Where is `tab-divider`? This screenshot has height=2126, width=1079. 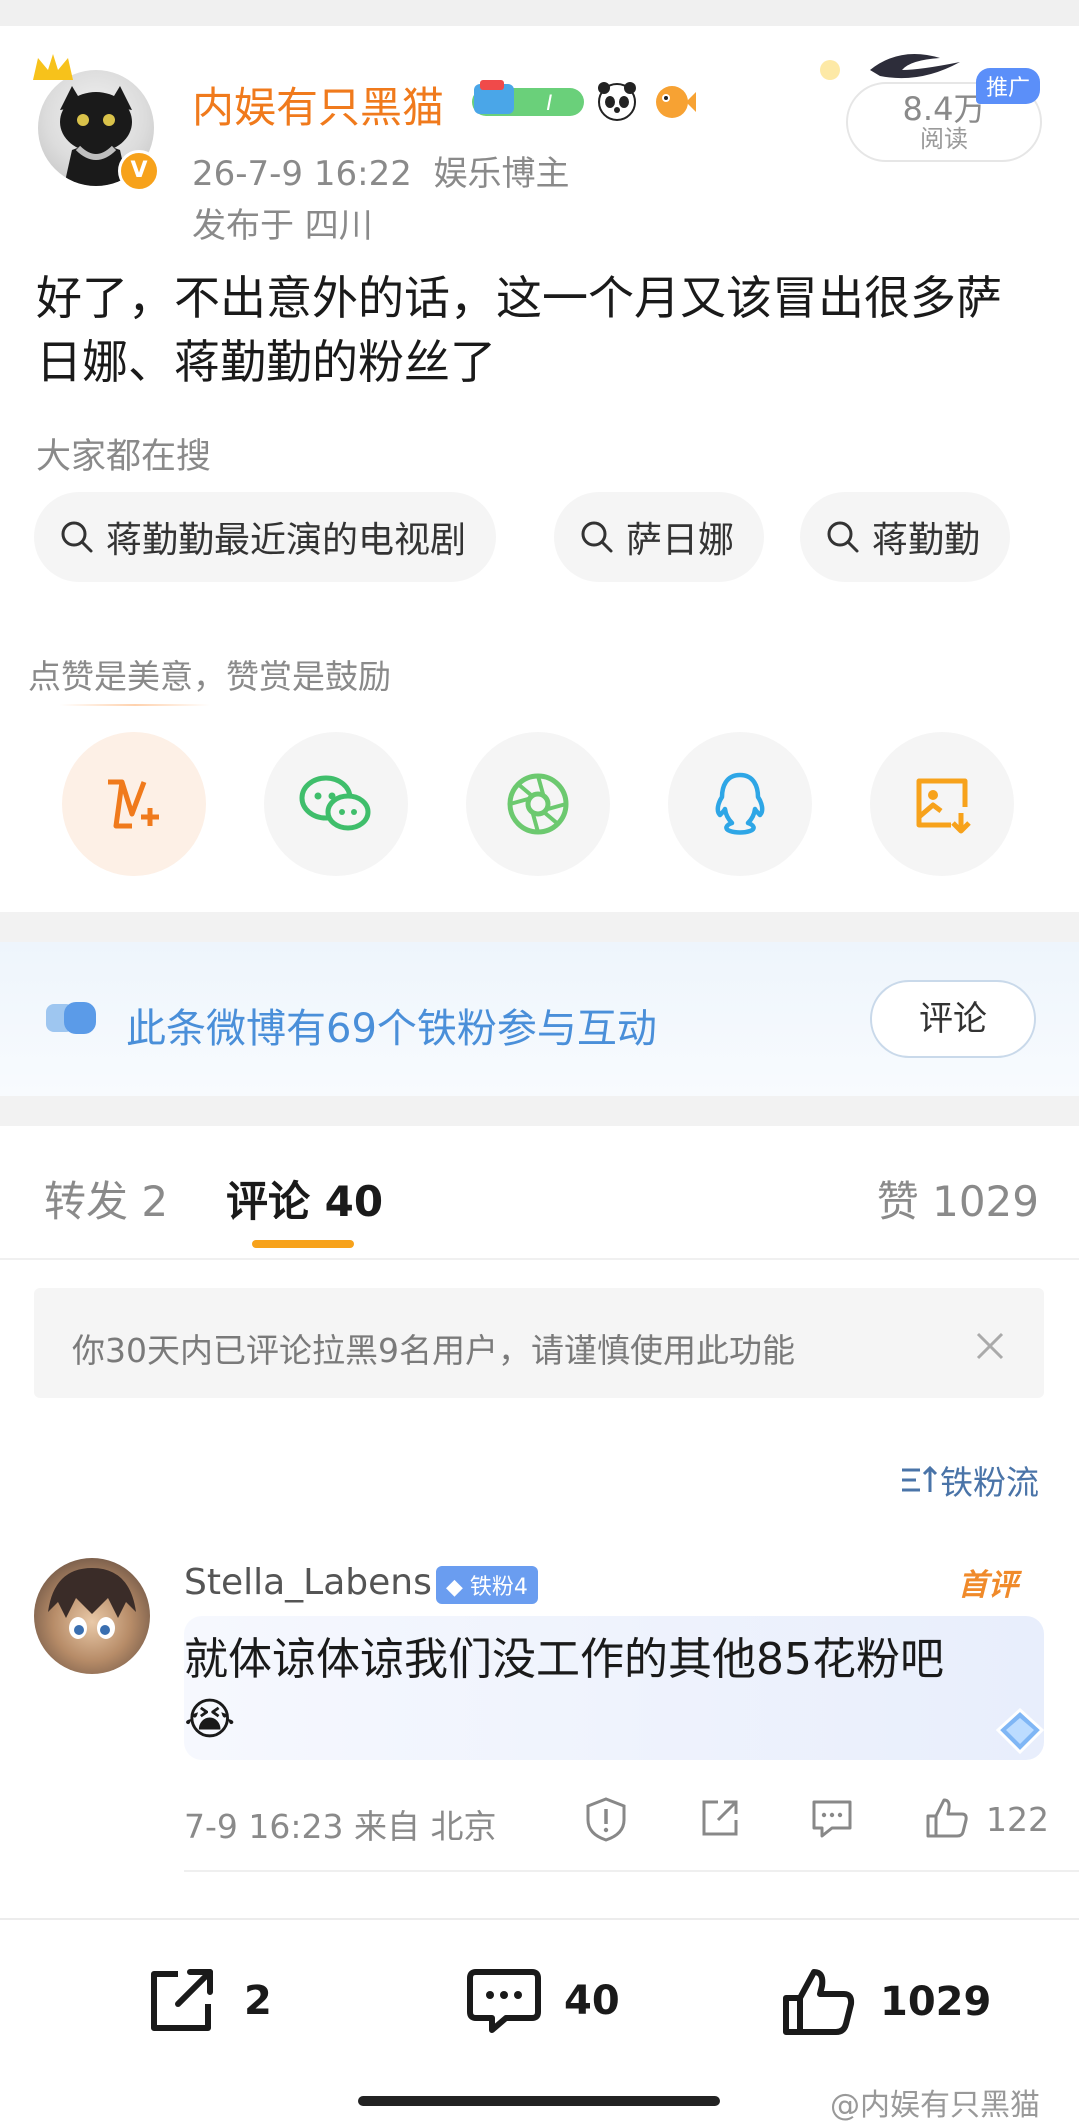 tab-divider is located at coordinates (539, 1259).